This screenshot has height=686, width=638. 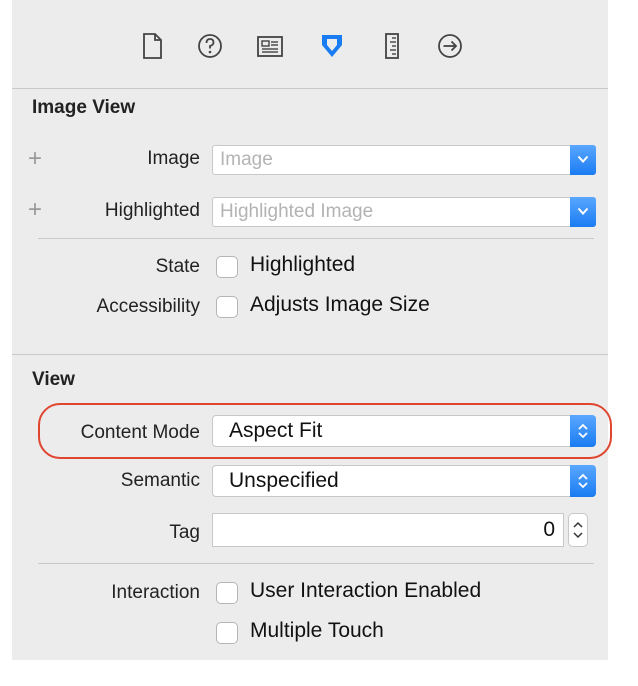 What do you see at coordinates (303, 264) in the screenshot?
I see `state-highlighted-option: Highlighted` at bounding box center [303, 264].